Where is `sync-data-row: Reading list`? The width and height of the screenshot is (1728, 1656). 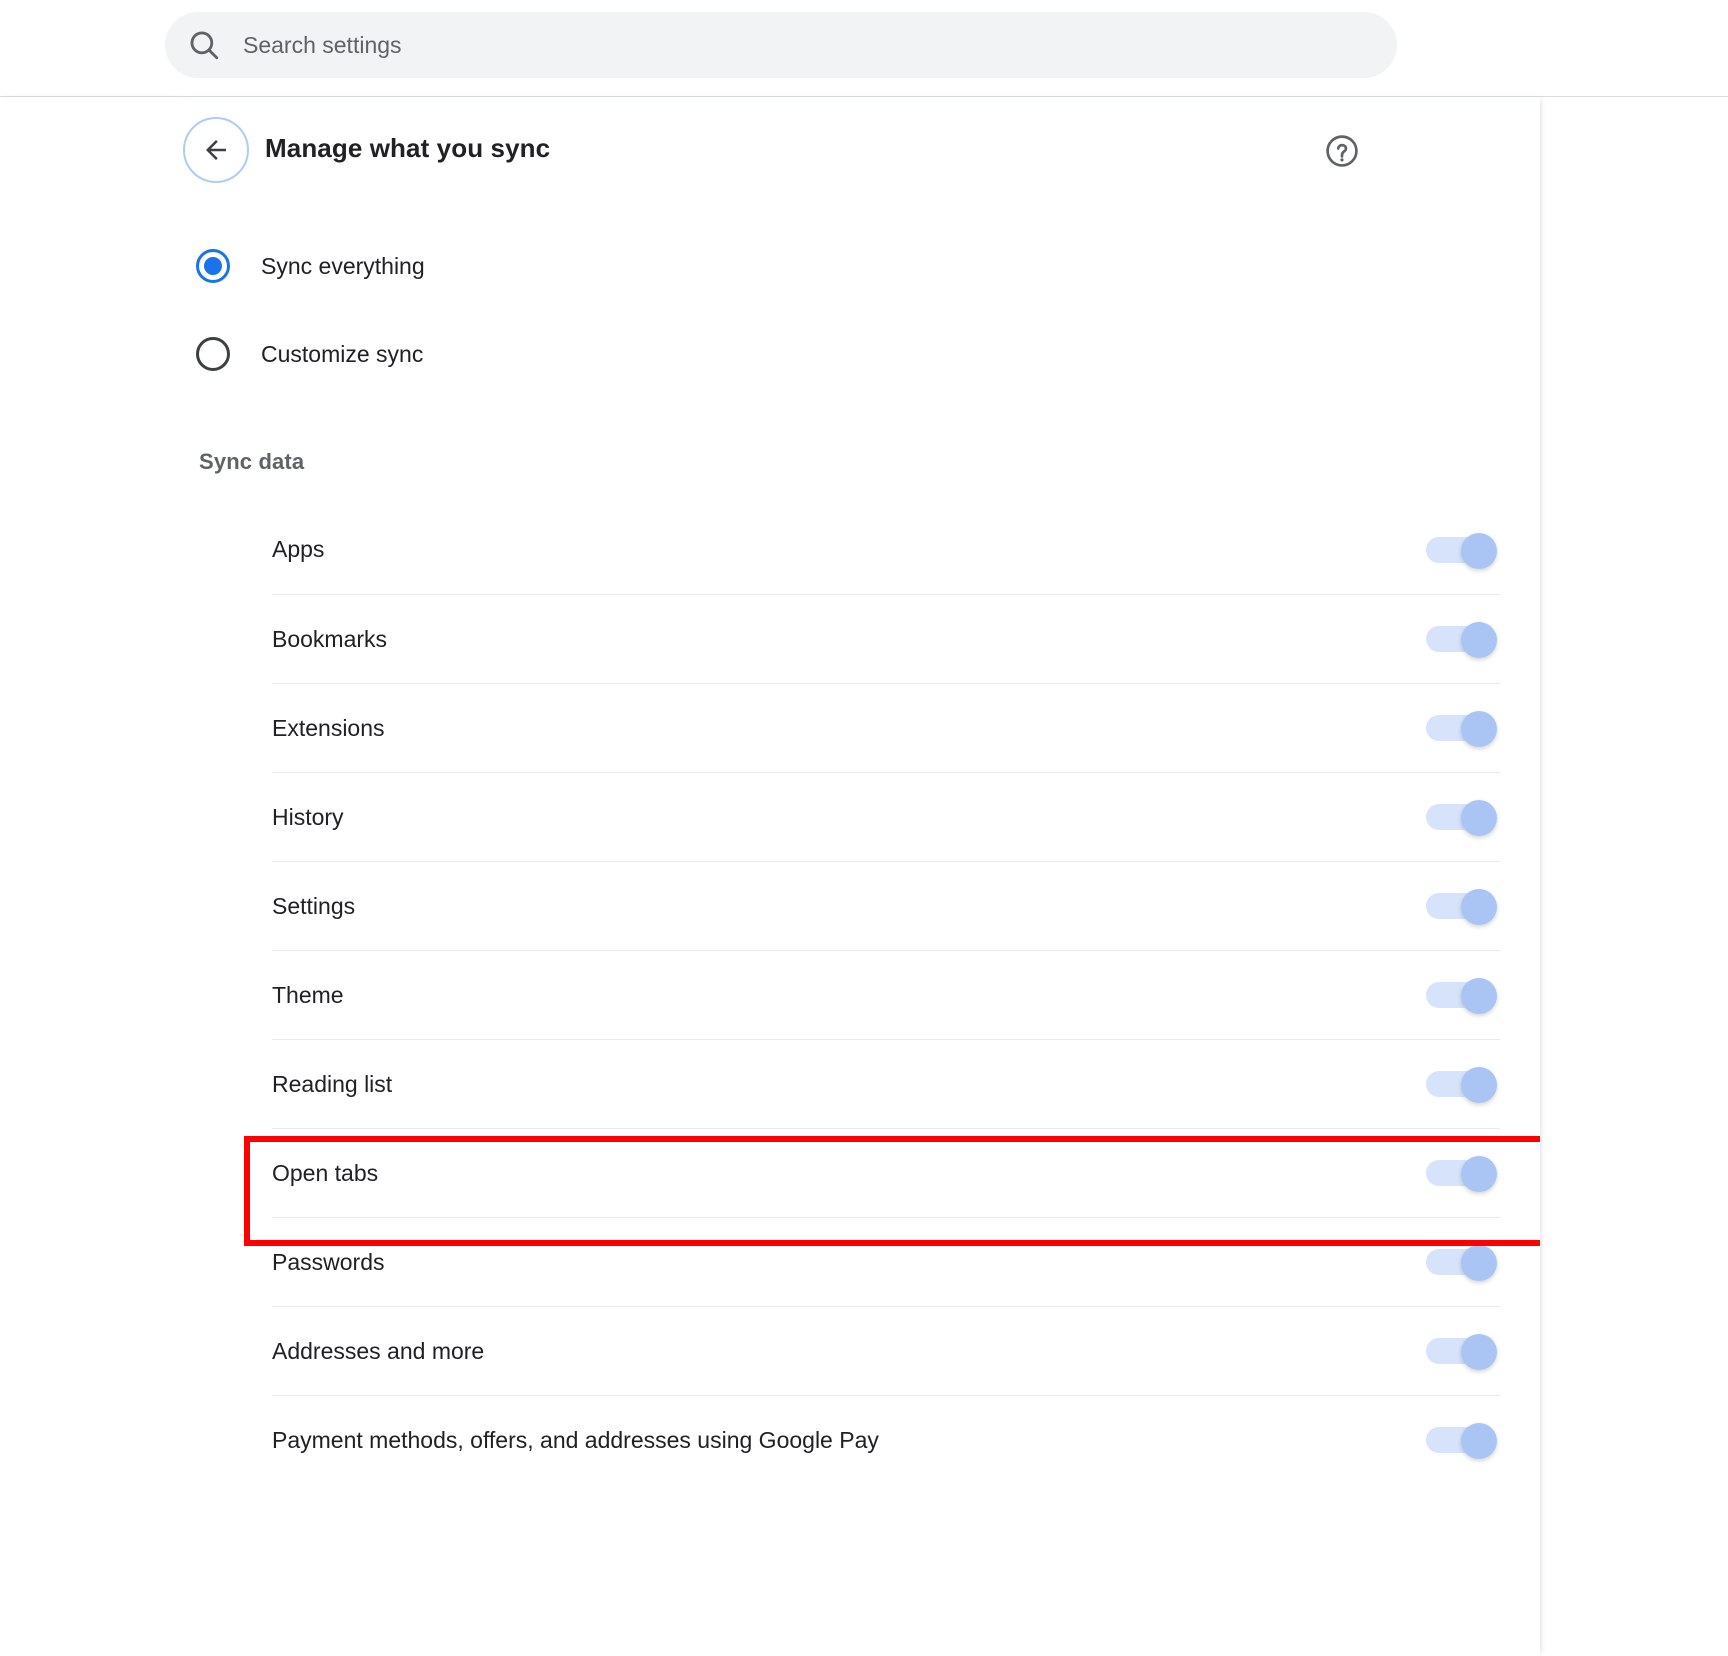
sync-data-row: Reading list is located at coordinates (886, 1083).